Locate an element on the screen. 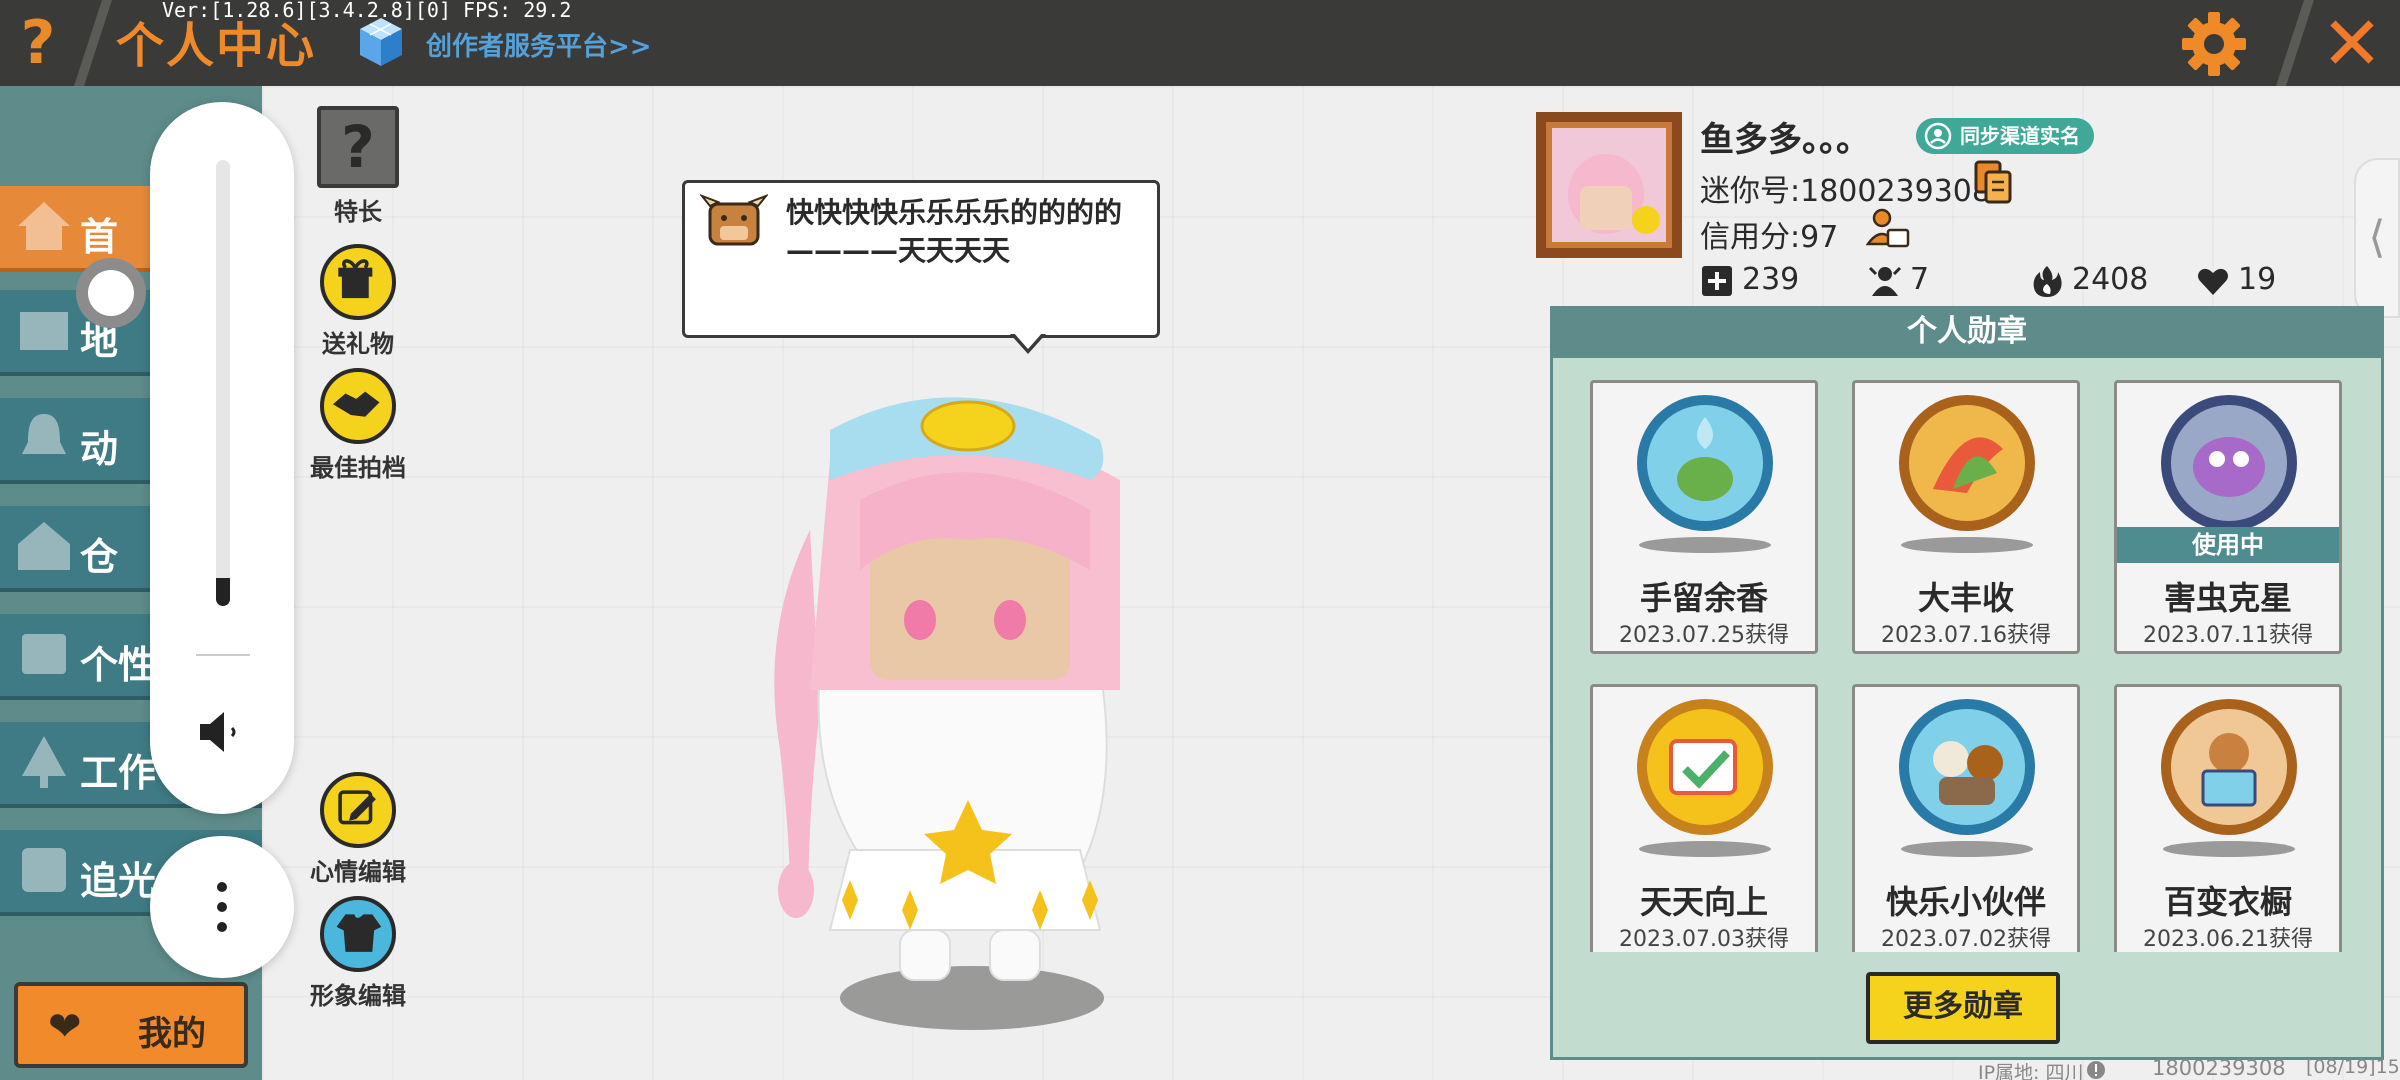  medal-card: 百变衣橱 2023.06.21获得 is located at coordinates (2228, 818).